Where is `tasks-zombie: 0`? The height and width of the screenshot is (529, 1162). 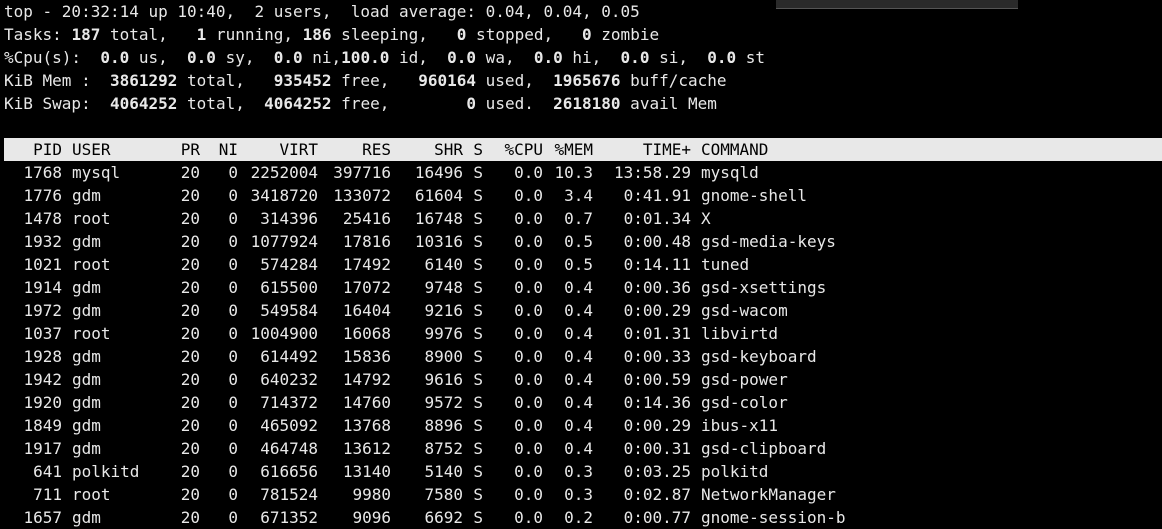 tasks-zombie: 0 is located at coordinates (587, 34).